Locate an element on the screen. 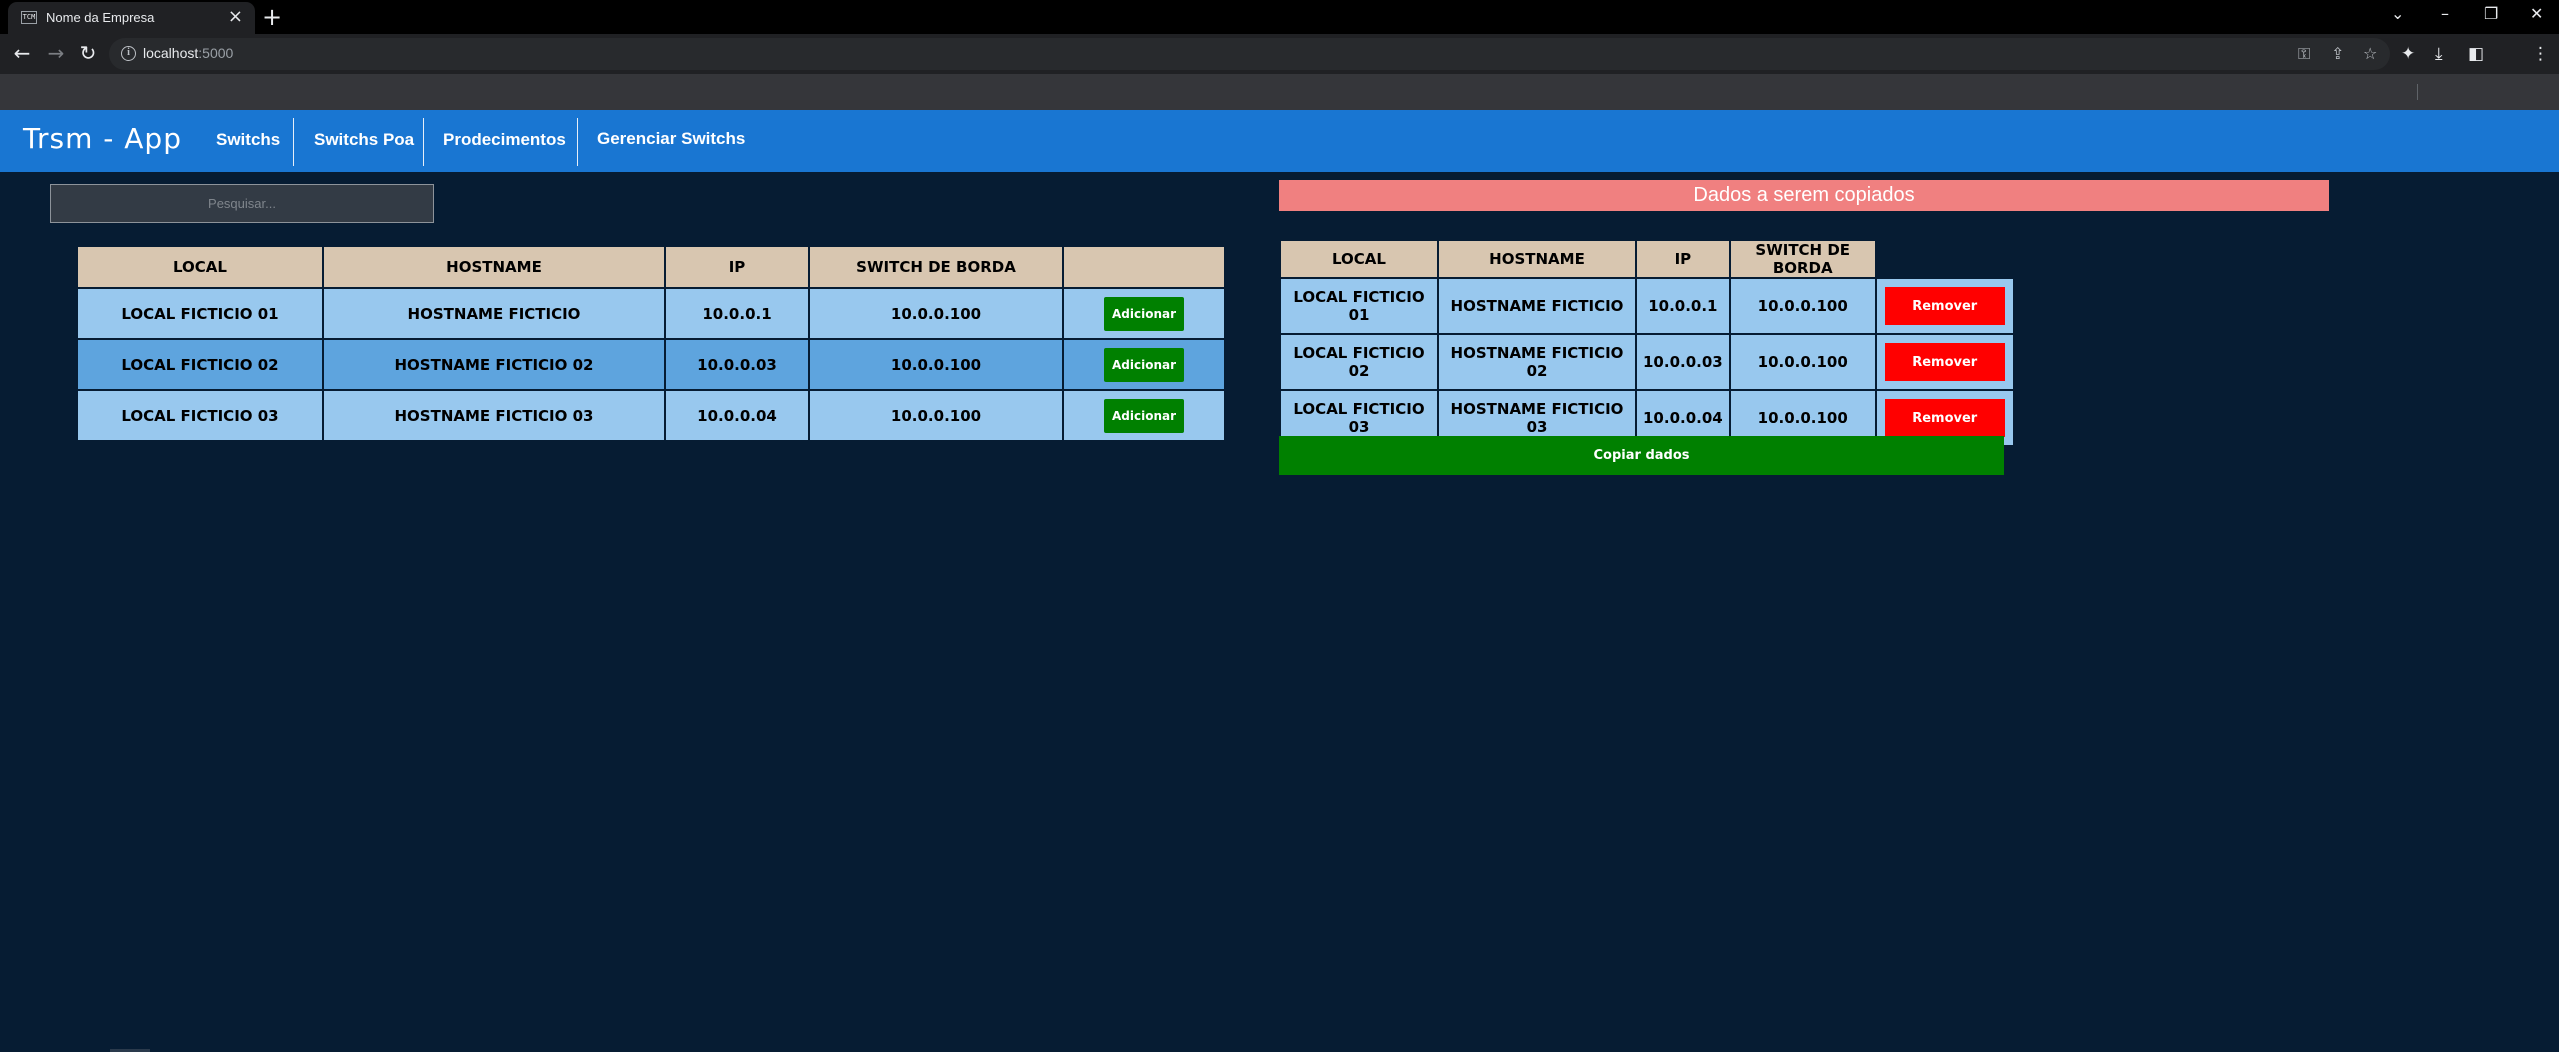 The image size is (2559, 1052). app-brand: Trsm - App is located at coordinates (102, 138).